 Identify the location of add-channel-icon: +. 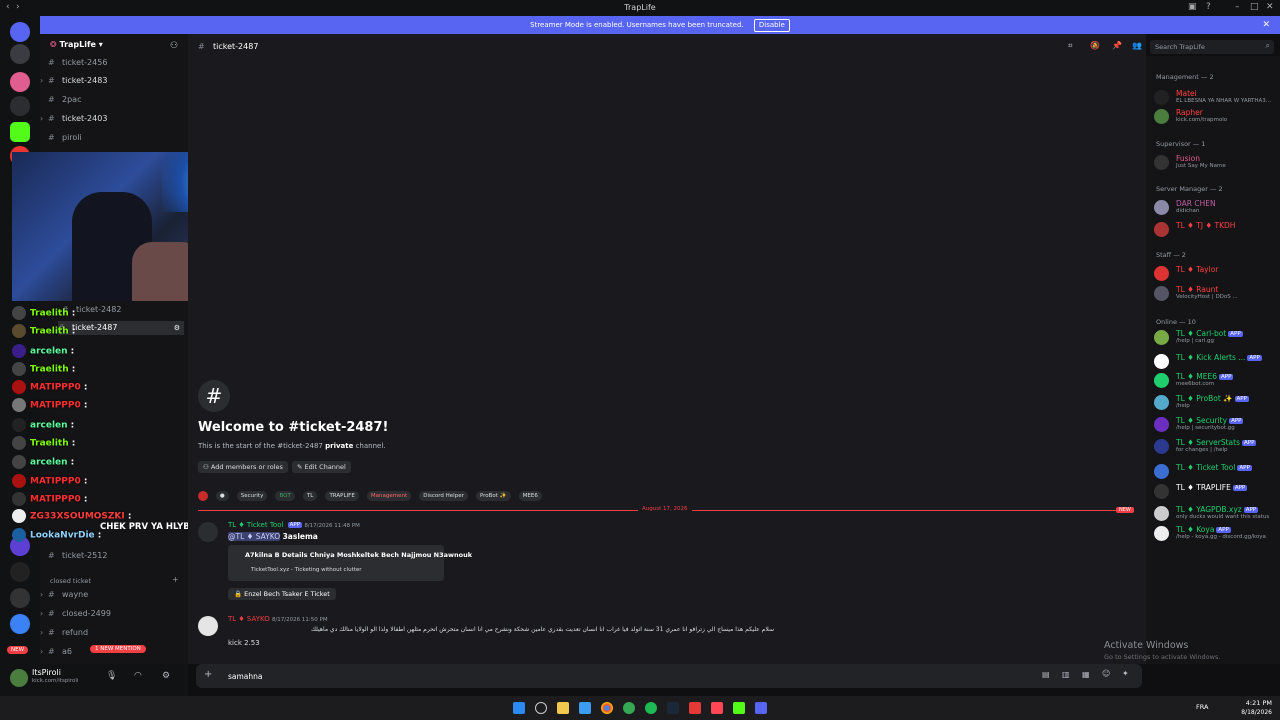
(175, 579).